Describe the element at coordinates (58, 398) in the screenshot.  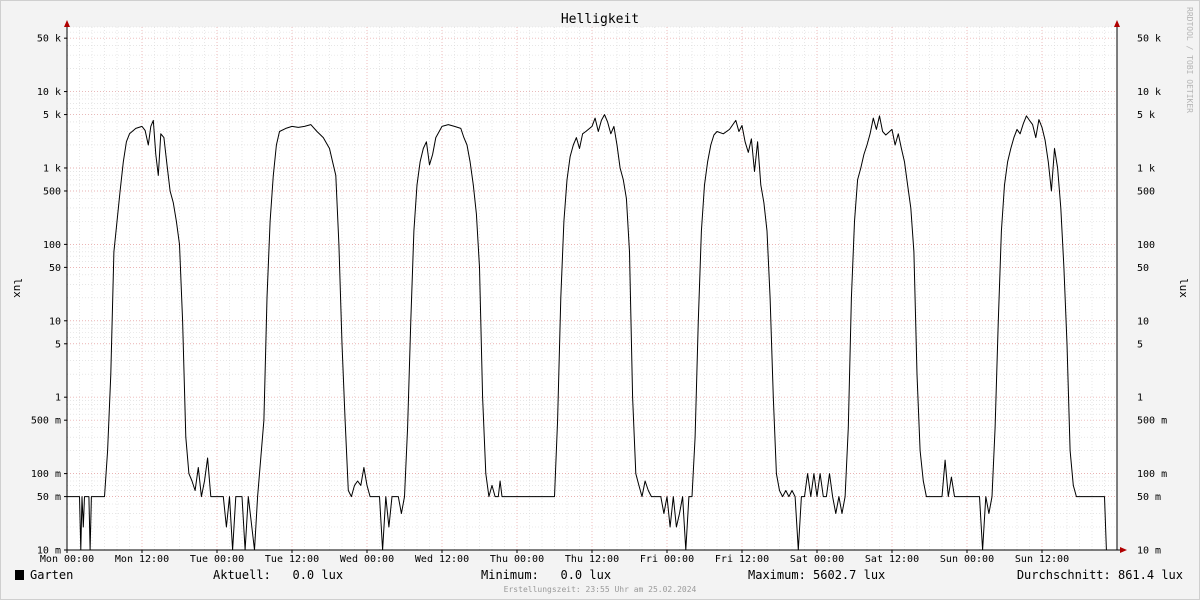
I see `y-tick-label-left: 1` at that location.